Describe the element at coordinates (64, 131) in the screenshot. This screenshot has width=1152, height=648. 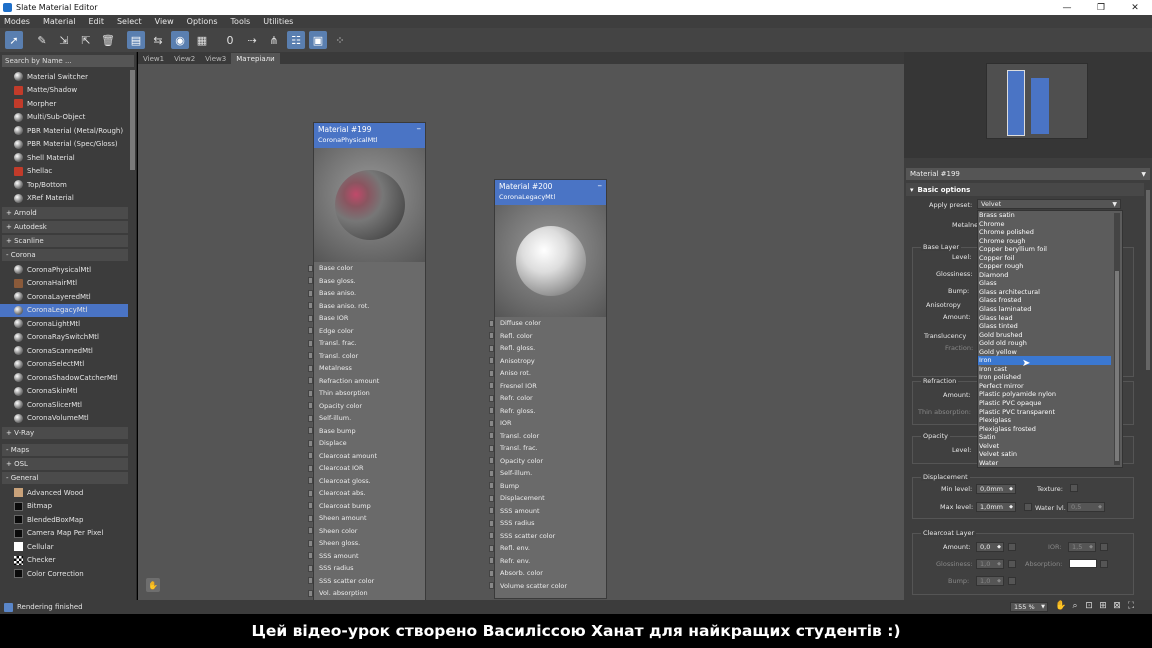
I see `browser-material-item: PBR Material (Metal/Rough)` at that location.